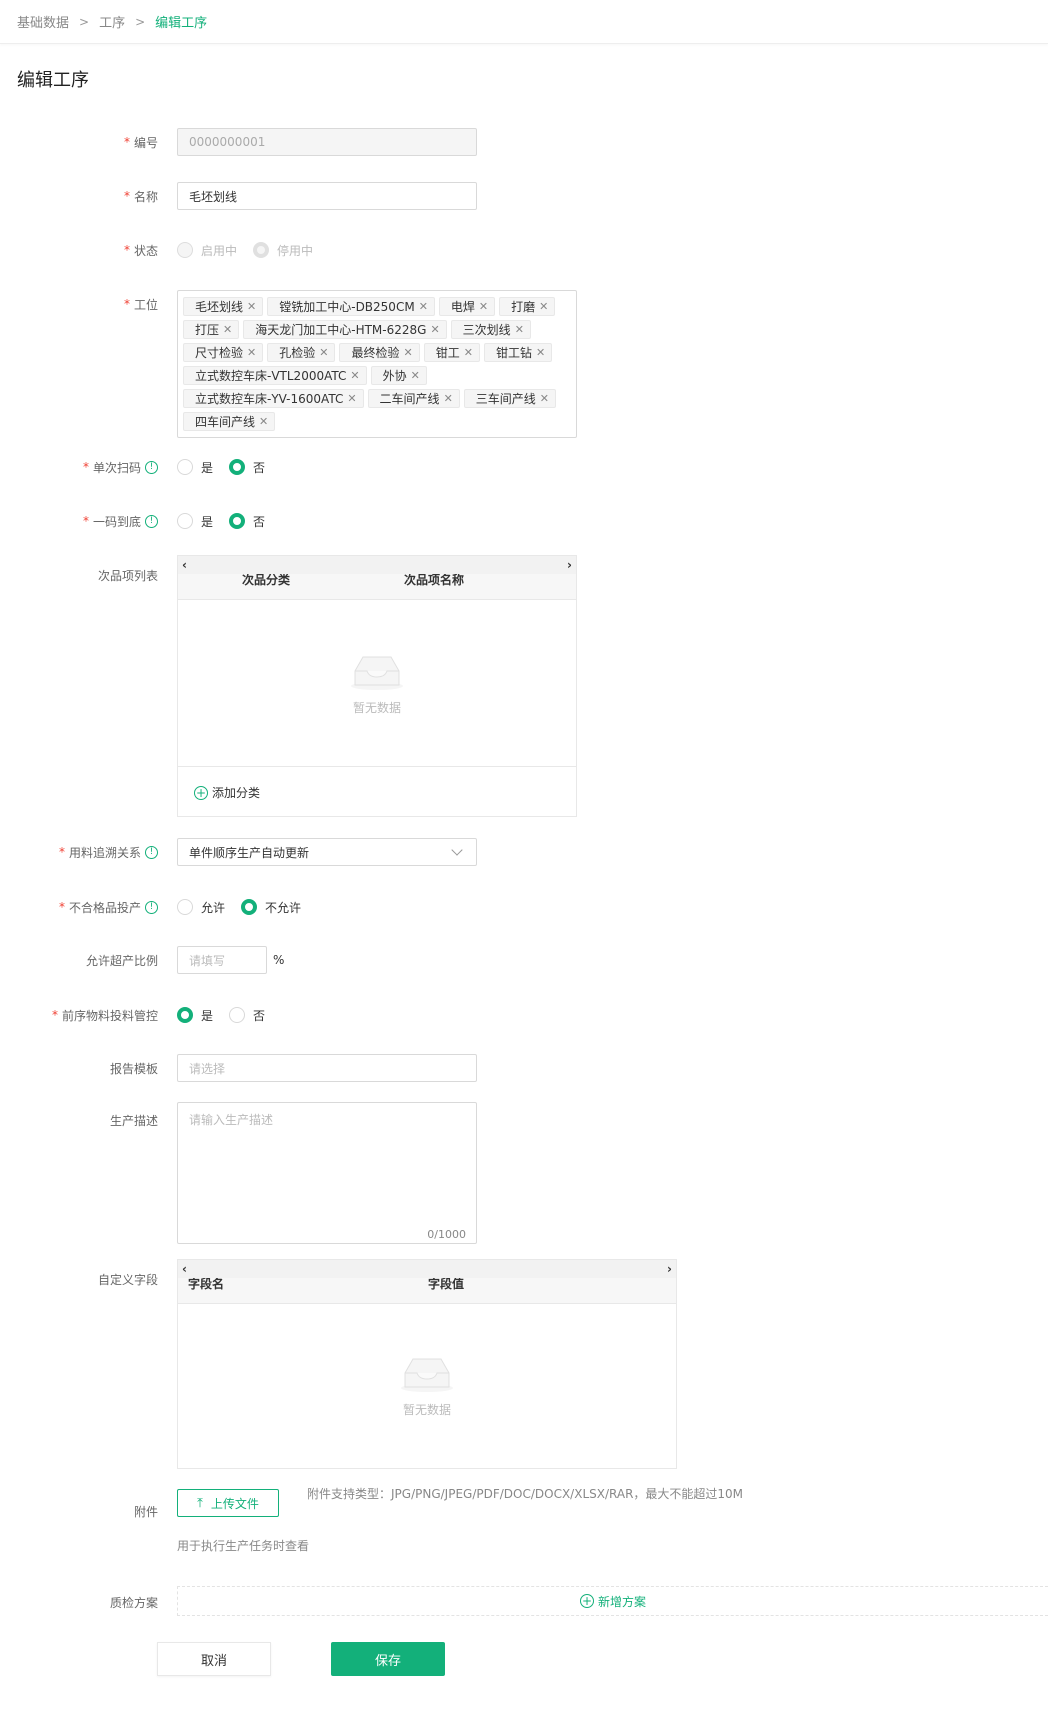 The image size is (1048, 1712). Describe the element at coordinates (427, 1373) in the screenshot. I see `empty-inbox-icon` at that location.